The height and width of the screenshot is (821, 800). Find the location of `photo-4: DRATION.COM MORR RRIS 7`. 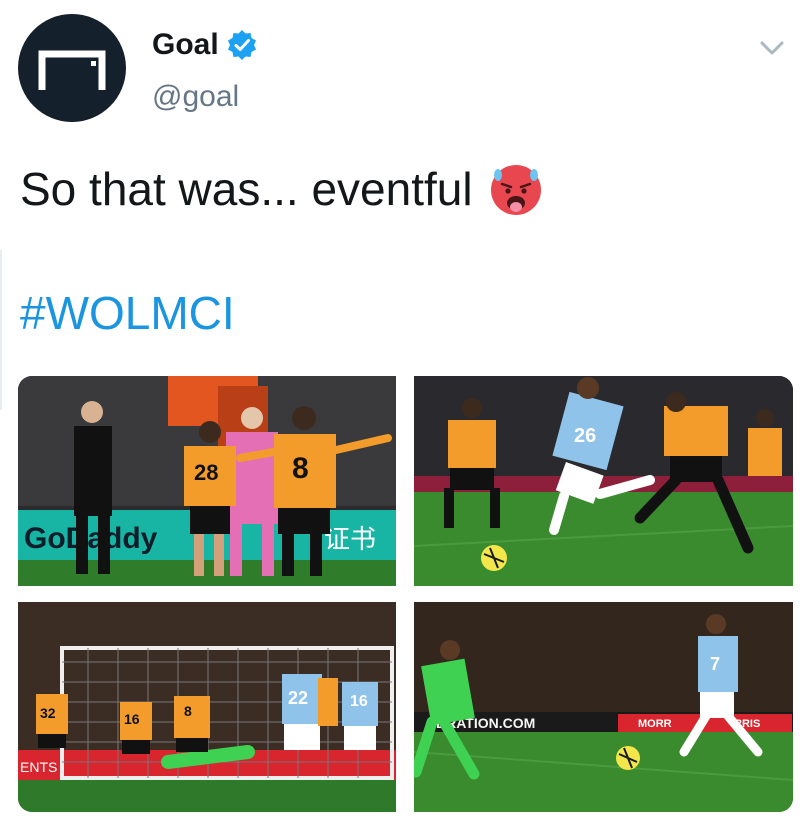

photo-4: DRATION.COM MORR RRIS 7 is located at coordinates (603, 707).